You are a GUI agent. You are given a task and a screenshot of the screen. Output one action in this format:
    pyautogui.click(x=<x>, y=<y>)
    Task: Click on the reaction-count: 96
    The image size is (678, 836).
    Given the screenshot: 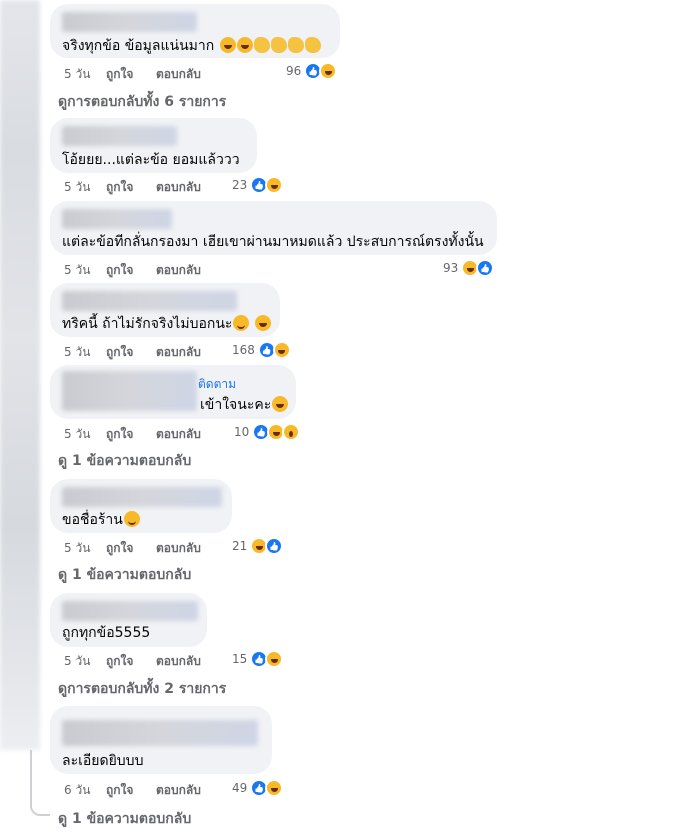 What is the action you would take?
    pyautogui.click(x=294, y=71)
    